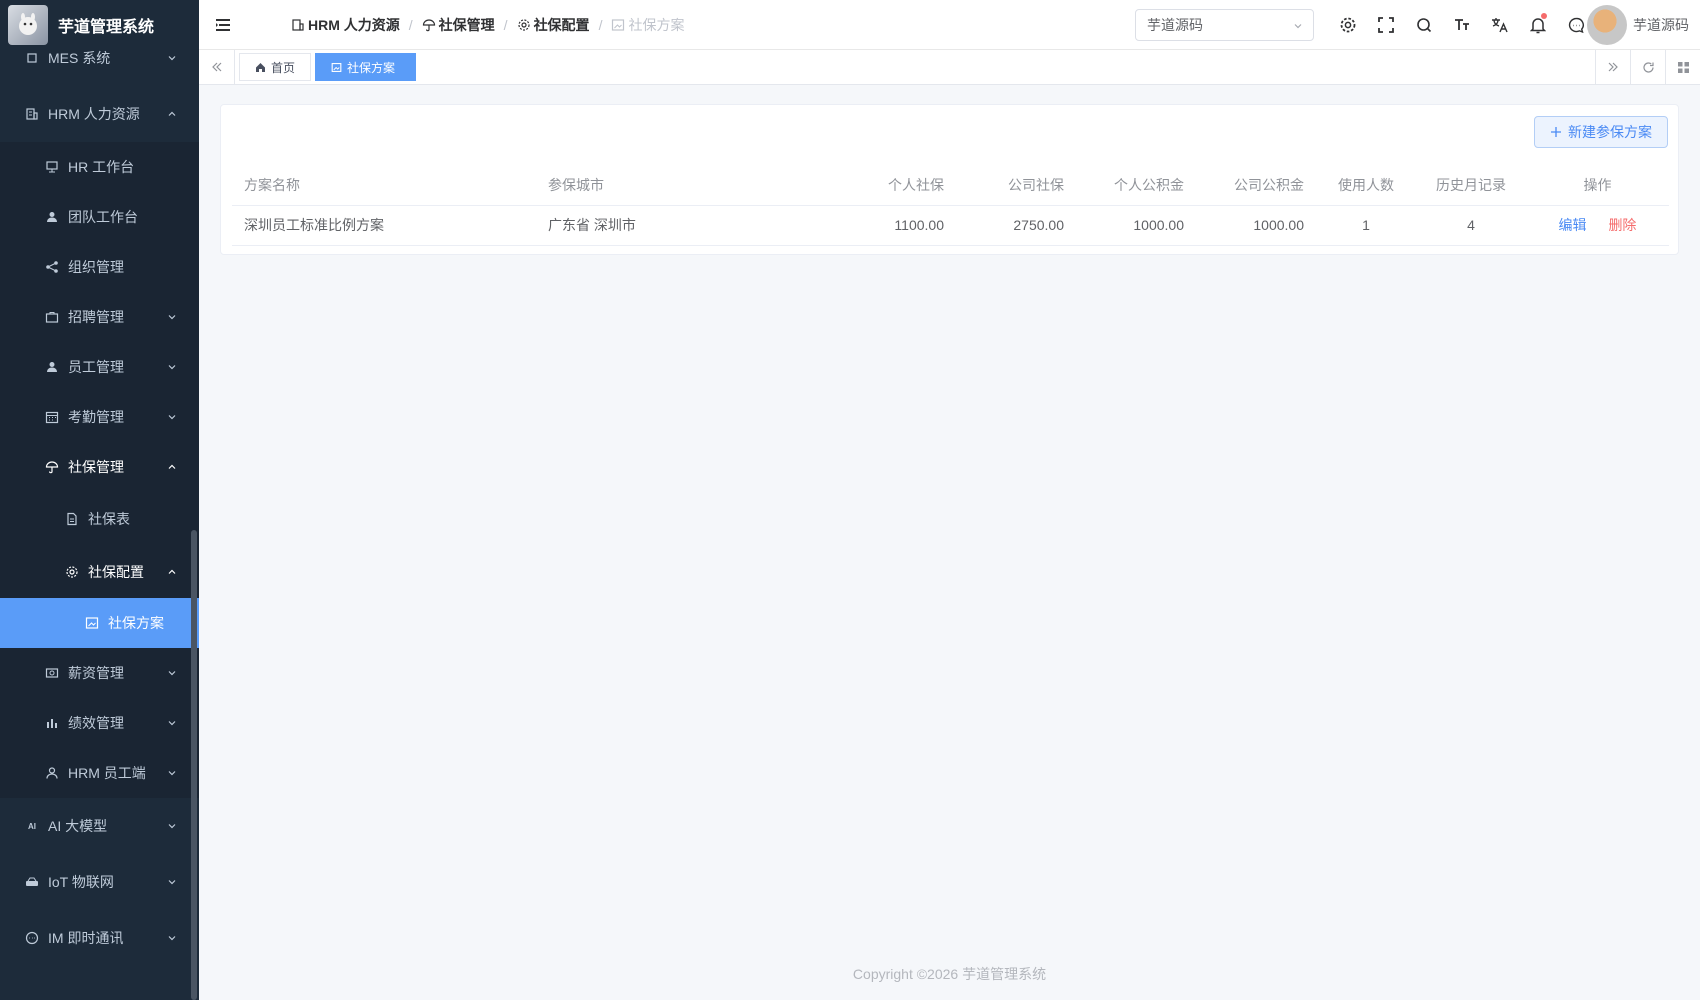  Describe the element at coordinates (99, 25) in the screenshot. I see `app-logo: 芋道管理系统` at that location.